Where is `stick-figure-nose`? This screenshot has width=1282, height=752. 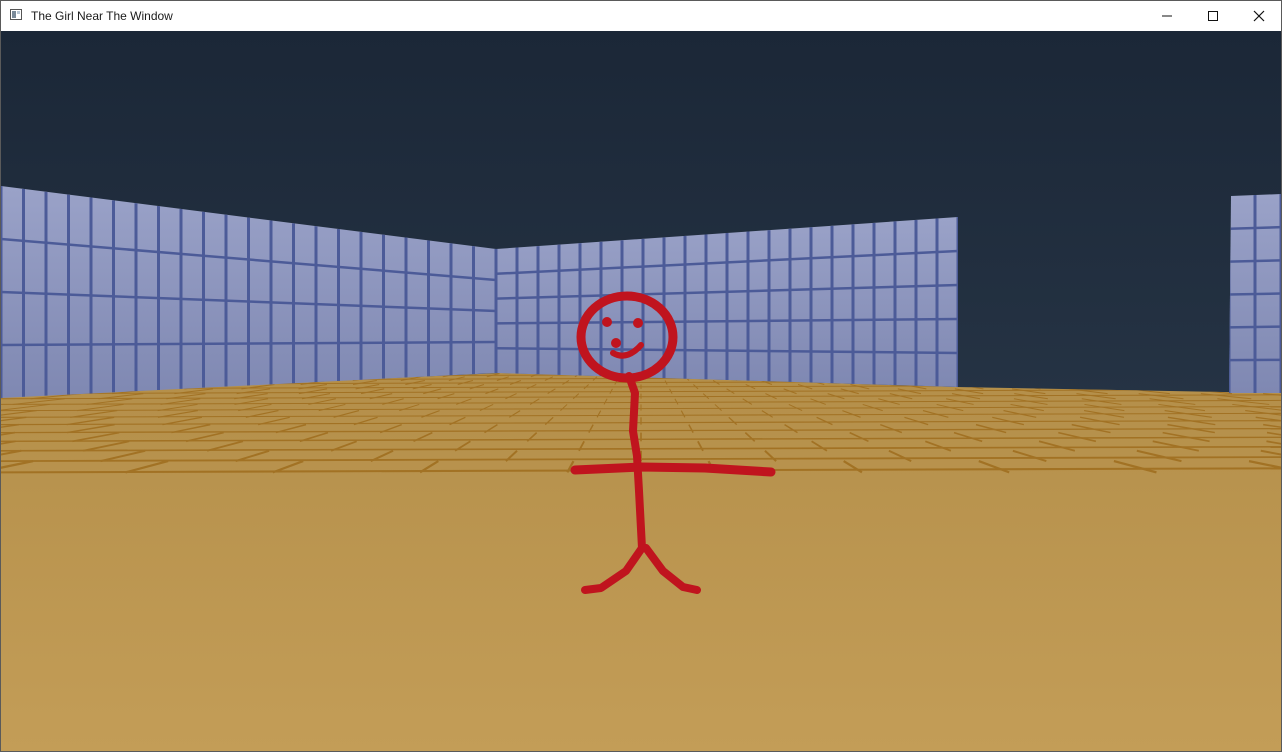 stick-figure-nose is located at coordinates (616, 343).